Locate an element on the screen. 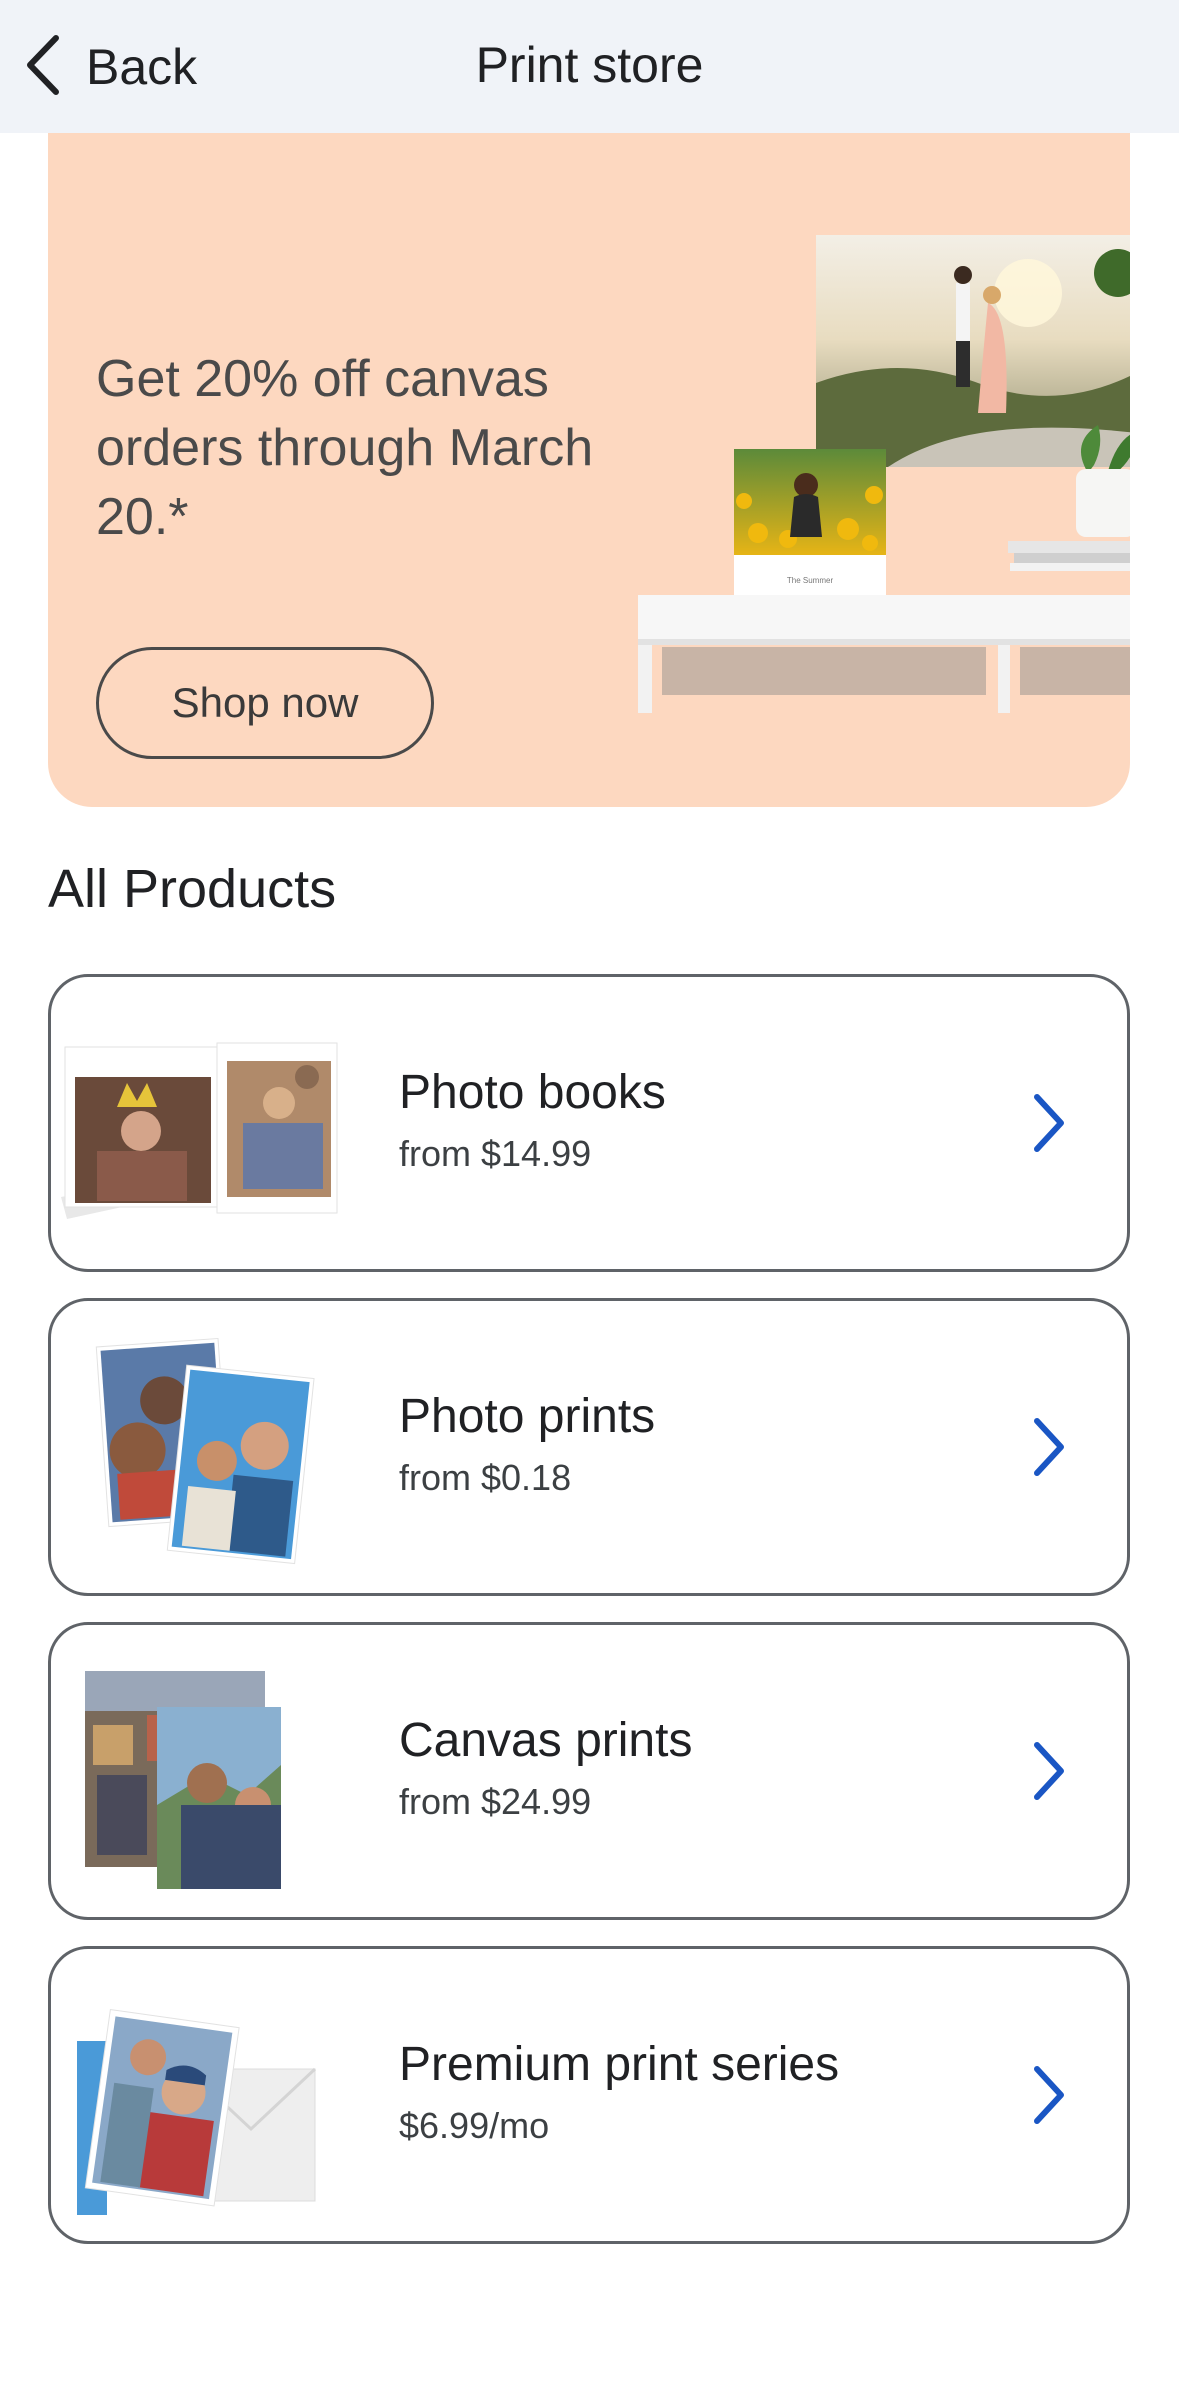 The image size is (1179, 2396). product-card-canvas-prints: Canvas prints from $24.99 is located at coordinates (589, 1771).